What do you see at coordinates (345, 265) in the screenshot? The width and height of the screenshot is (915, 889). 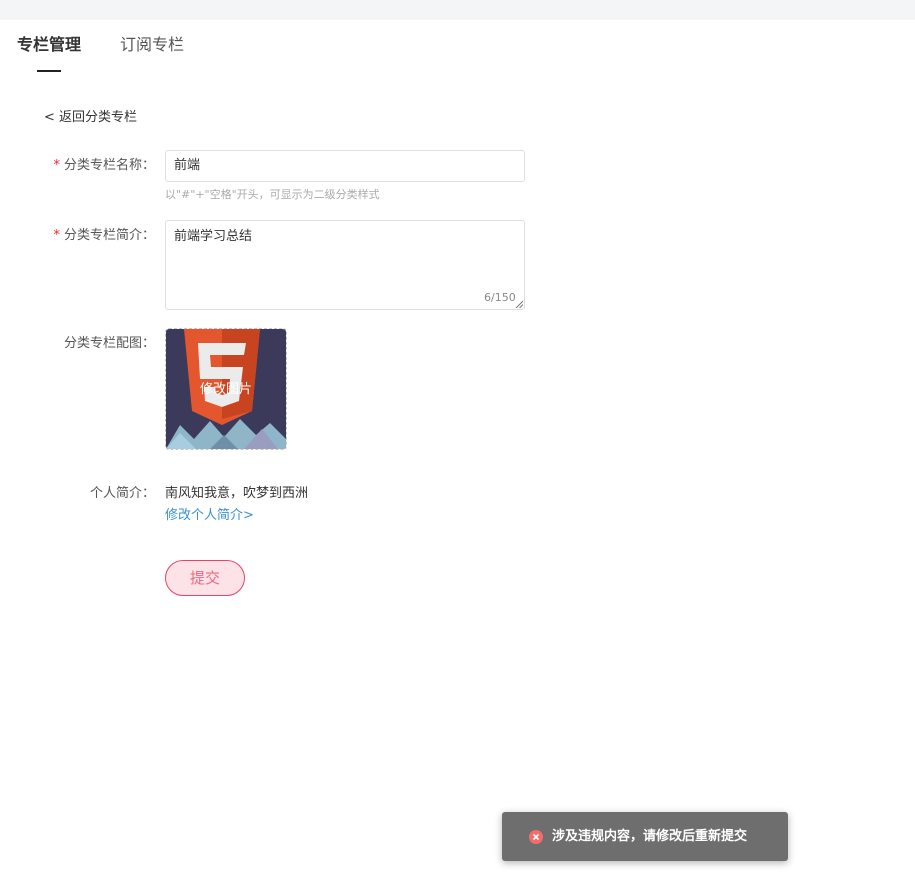 I see `column-description-textarea: 前端学习总结` at bounding box center [345, 265].